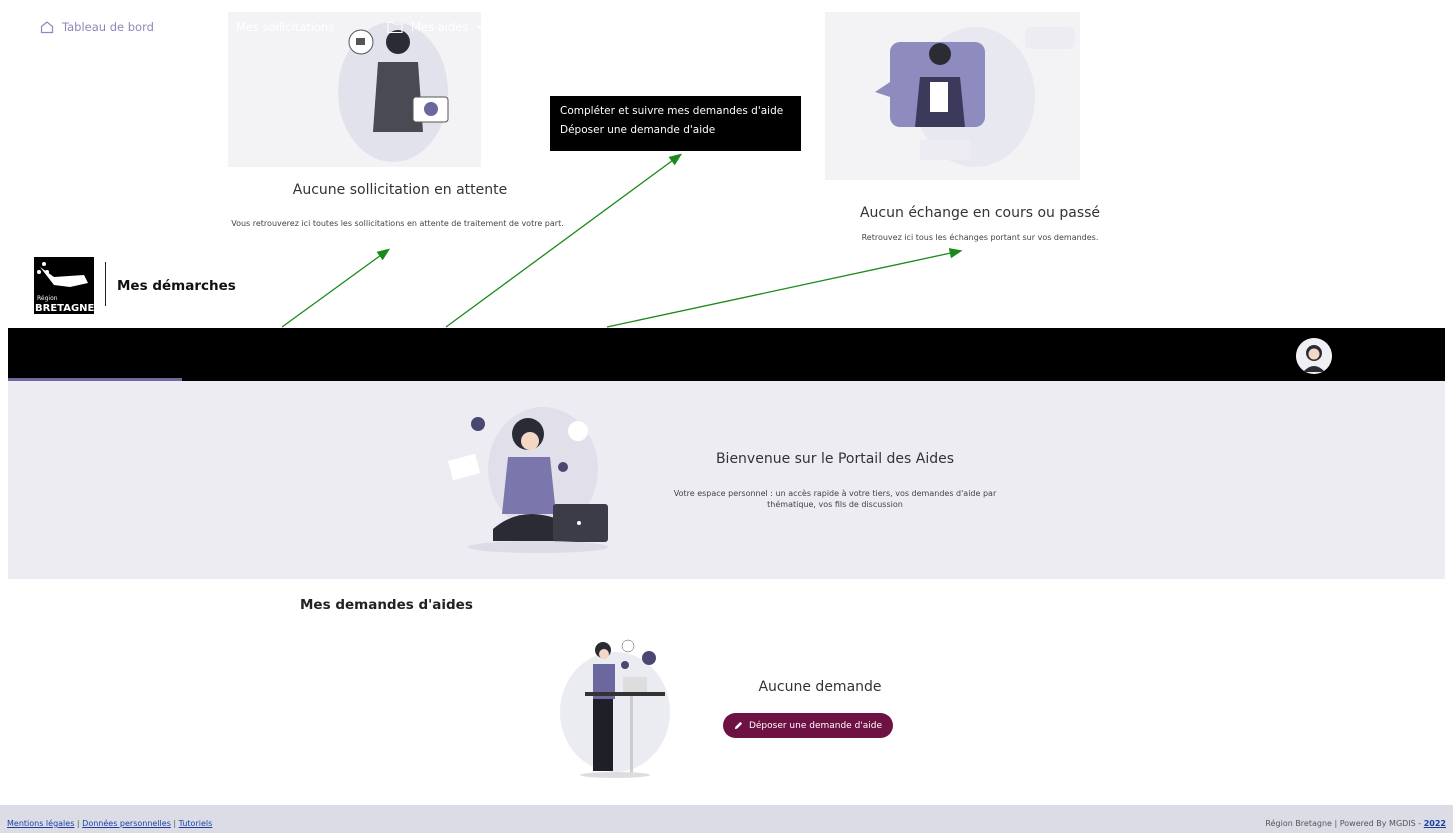  Describe the element at coordinates (820, 687) in the screenshot. I see `no-demand-title: Aucune demande` at that location.